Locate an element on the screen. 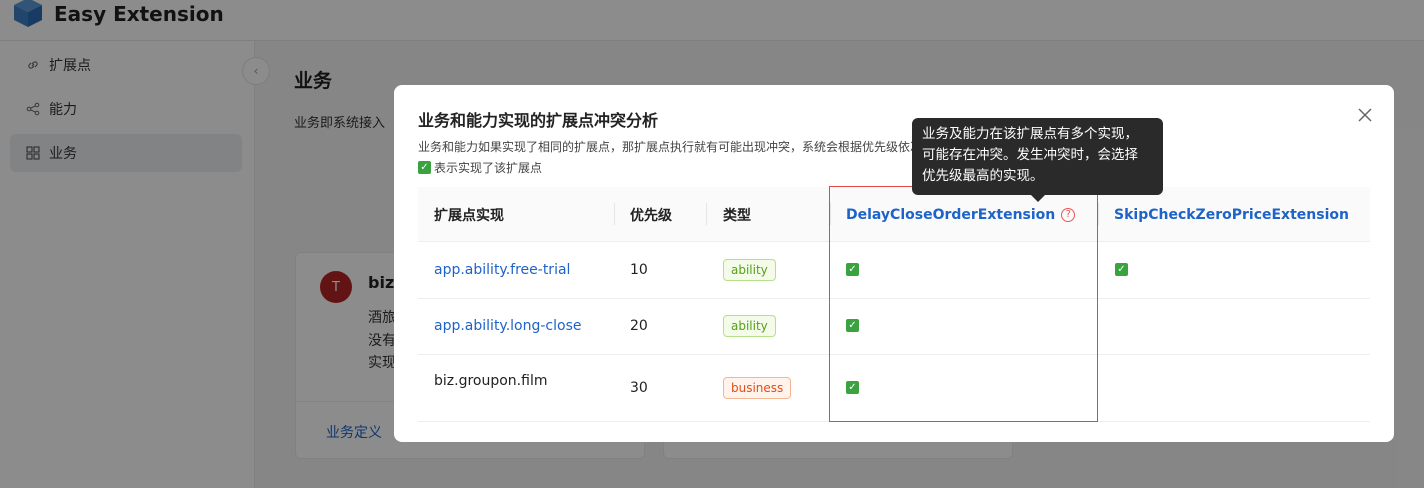 The image size is (1424, 488). impl-name: biz.groupon.film is located at coordinates (491, 381).